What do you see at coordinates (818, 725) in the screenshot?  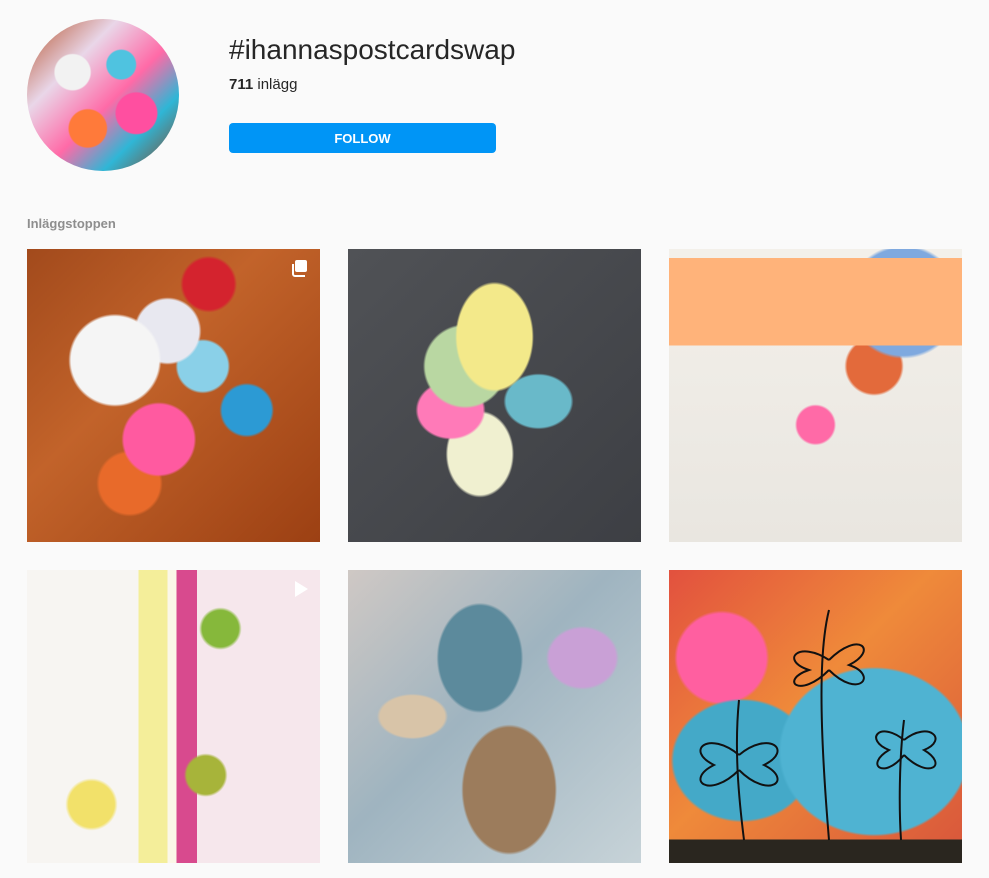 I see `flower-drawing` at bounding box center [818, 725].